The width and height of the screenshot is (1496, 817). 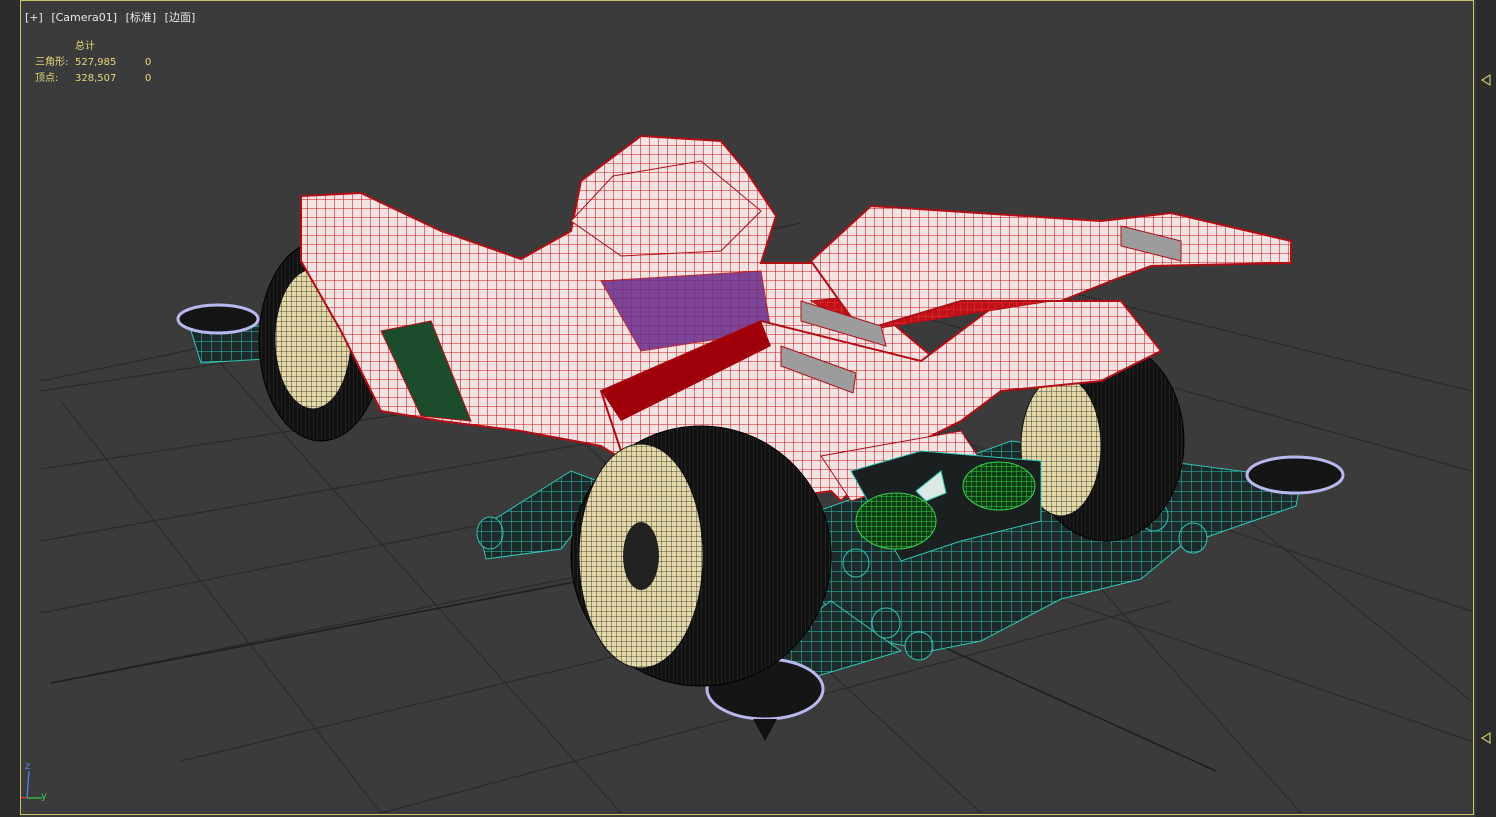 I want to click on stats-row-triangles: 三角形: 527,985 0, so click(x=115, y=63).